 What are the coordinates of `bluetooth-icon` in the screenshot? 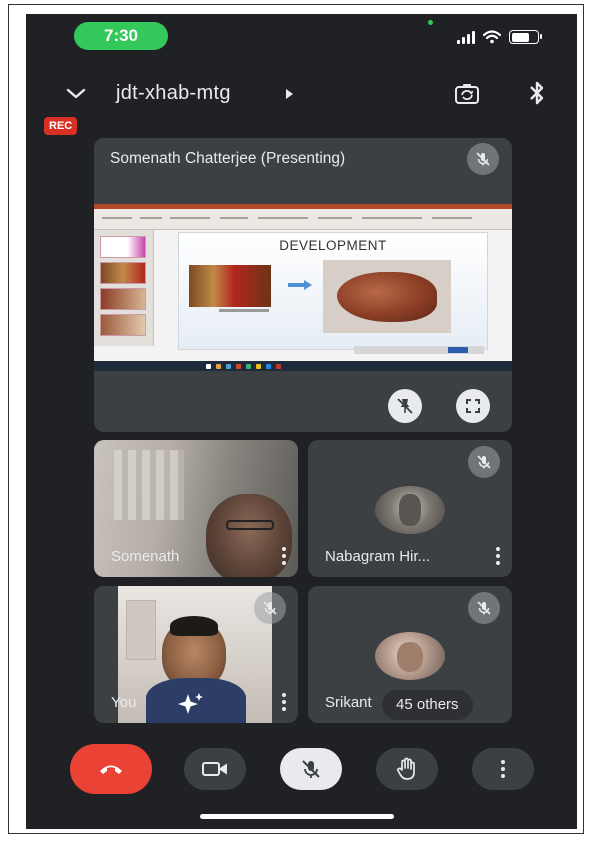 It's located at (537, 93).